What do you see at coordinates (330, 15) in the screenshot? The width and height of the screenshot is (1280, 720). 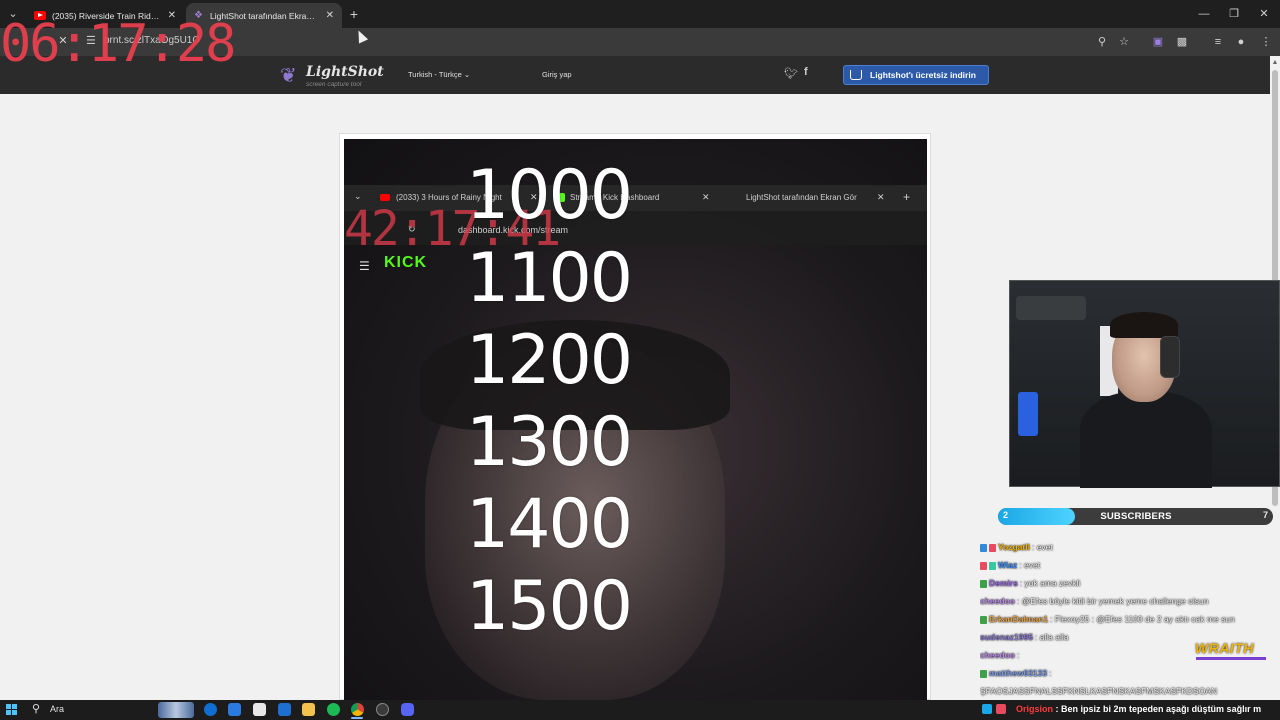 I see `close-tab-icon: ✕` at bounding box center [330, 15].